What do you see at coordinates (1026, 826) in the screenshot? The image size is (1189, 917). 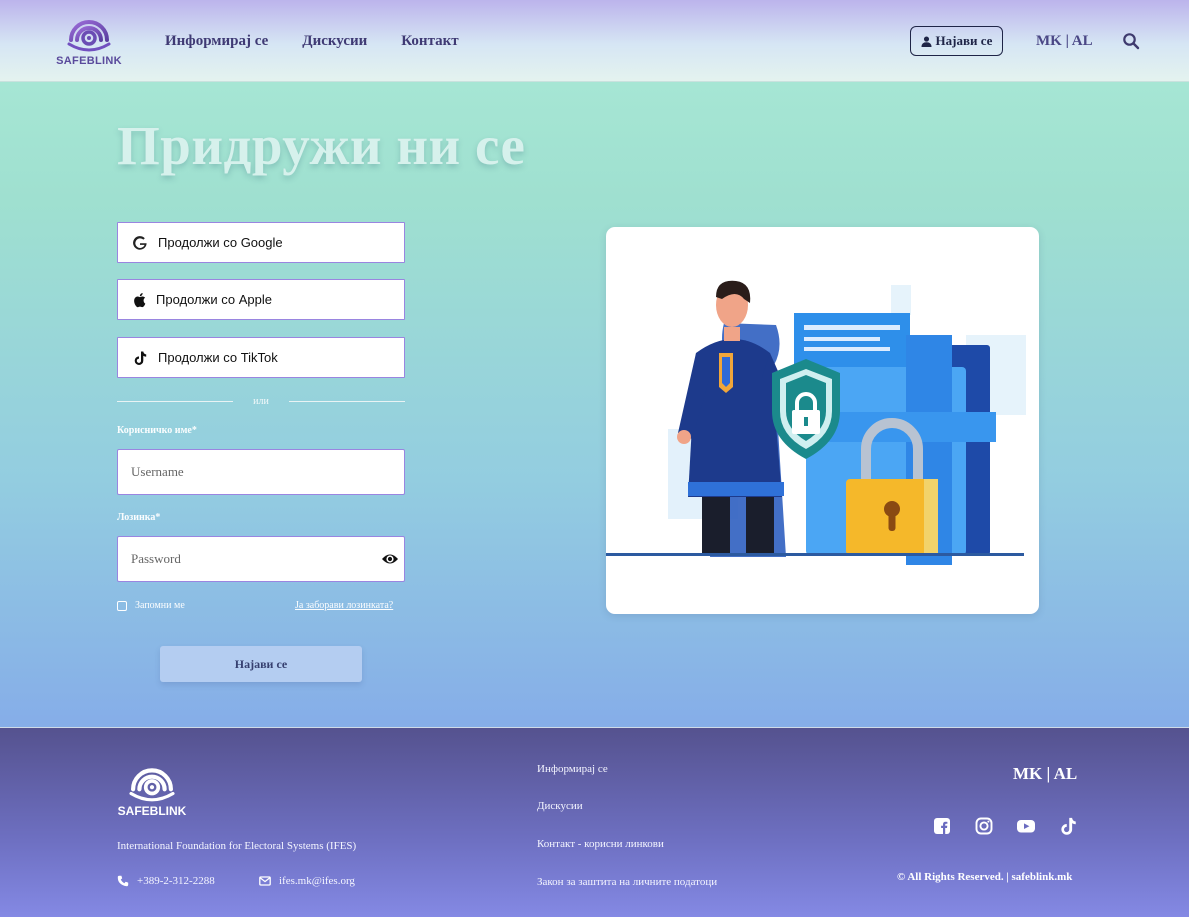 I see `youtube-icon` at bounding box center [1026, 826].